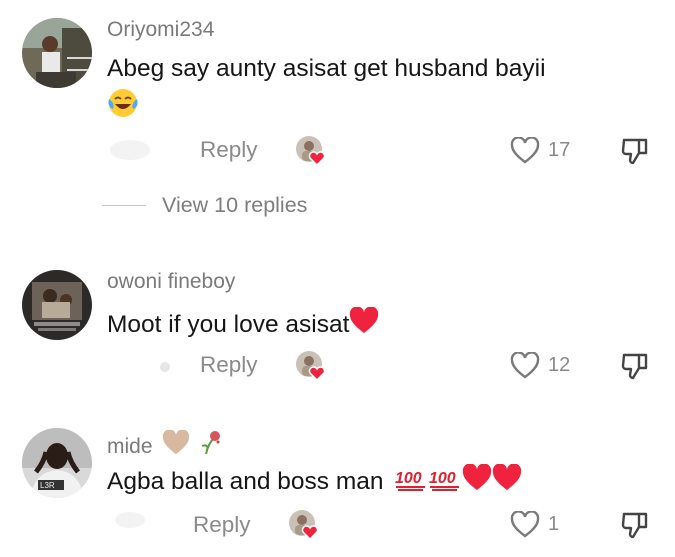 This screenshot has height=557, width=675. I want to click on like-count: 1, so click(554, 524).